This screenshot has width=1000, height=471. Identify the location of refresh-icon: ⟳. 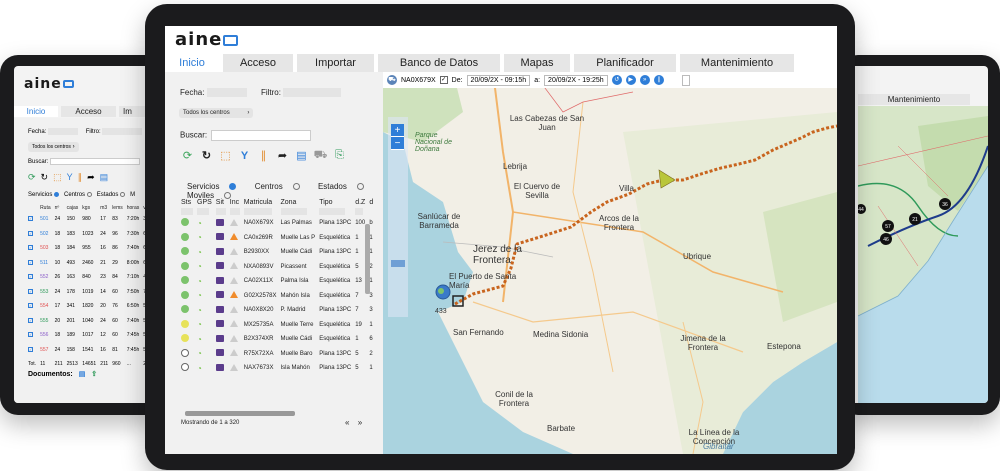
(187, 155).